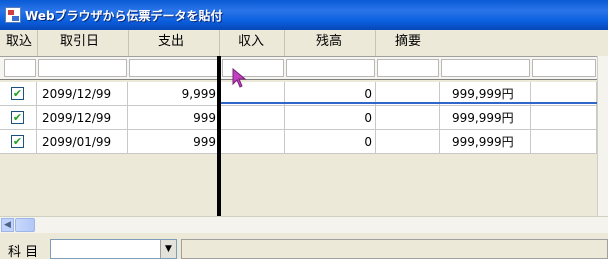 The image size is (608, 259). I want to click on column-header-income: 収入, so click(251, 42).